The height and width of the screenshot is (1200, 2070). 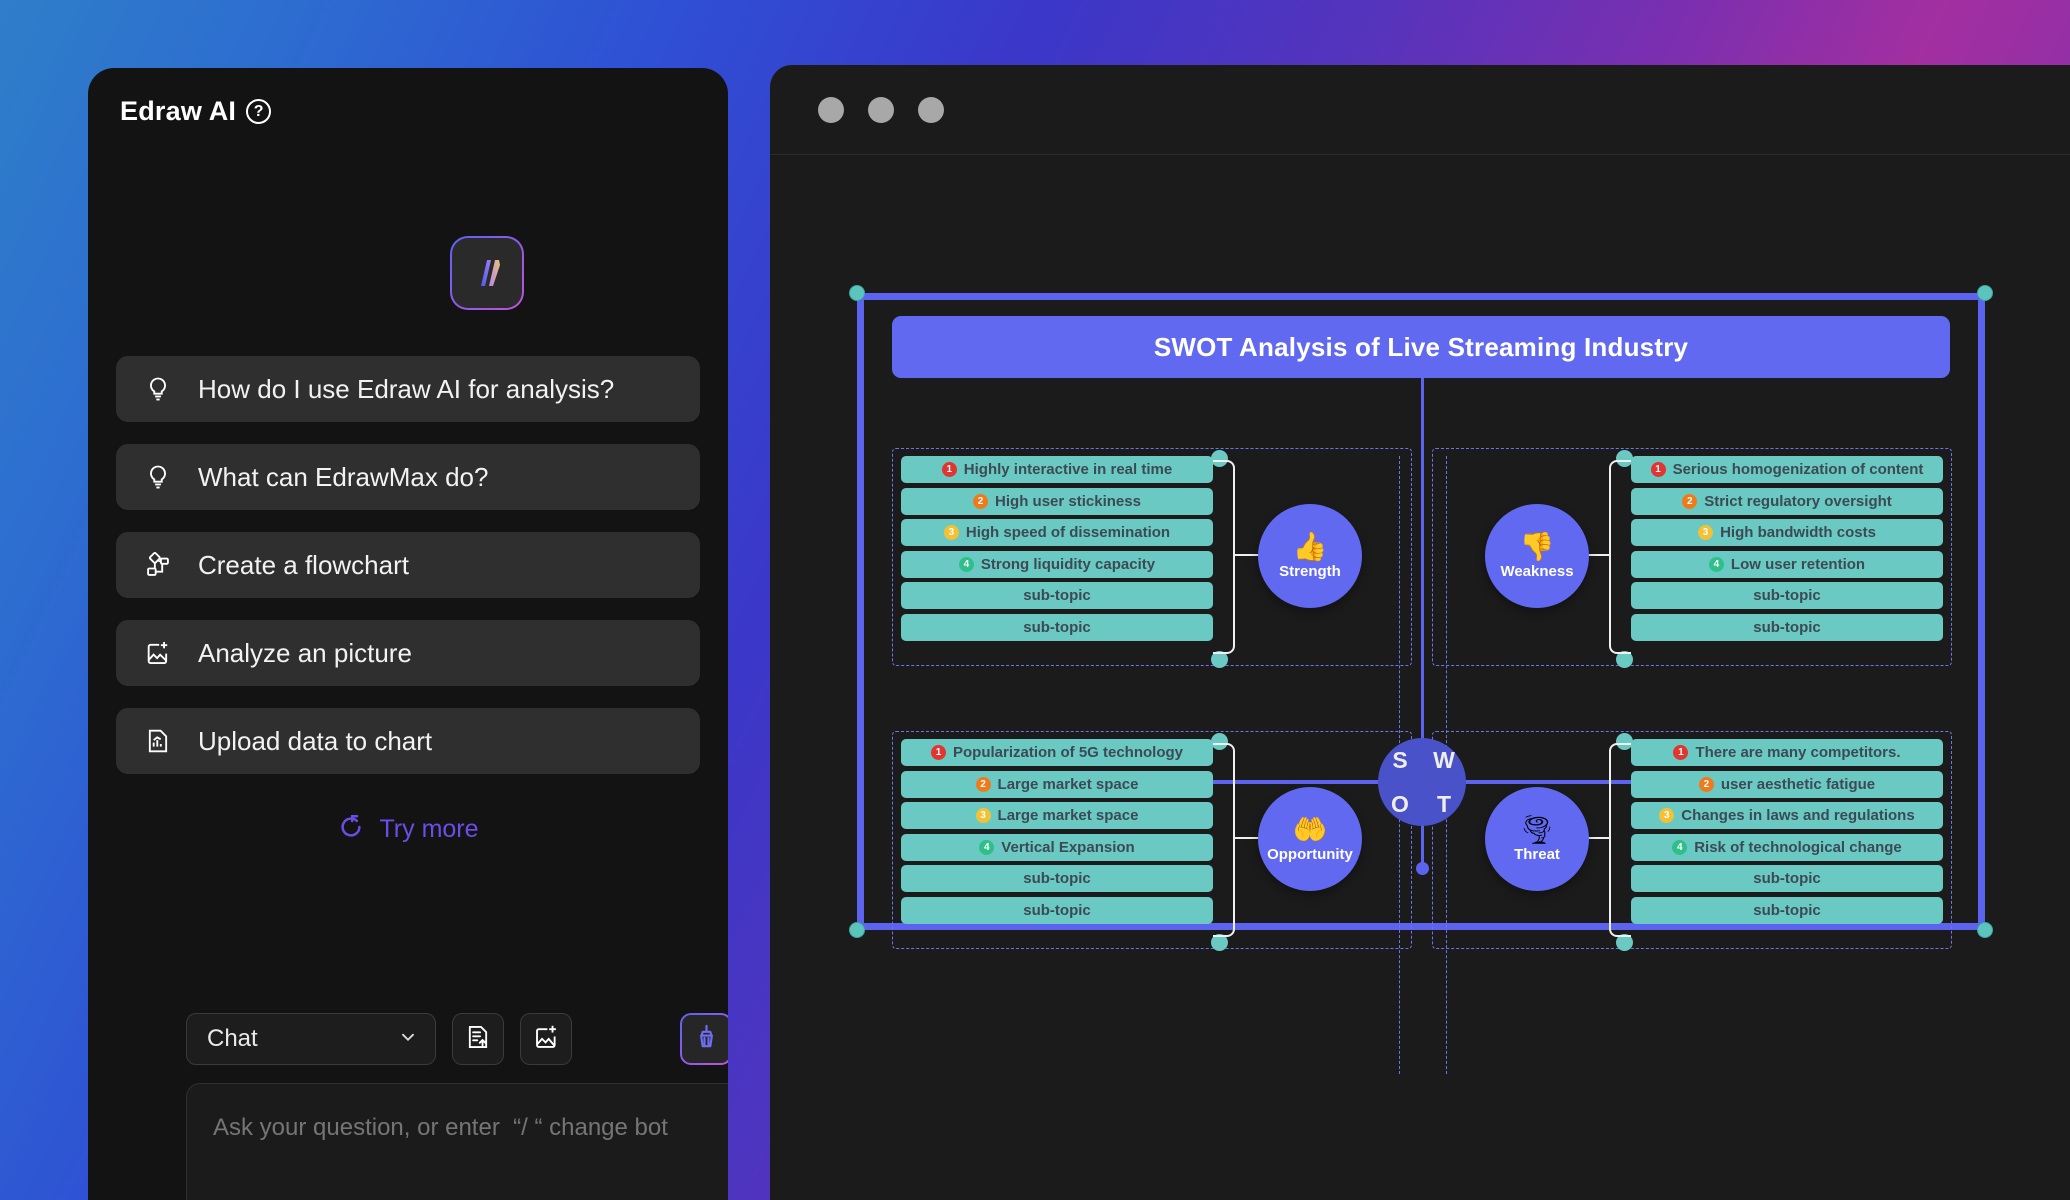 What do you see at coordinates (1057, 469) in the screenshot?
I see `topic-item: 1 Highly interactive in real time` at bounding box center [1057, 469].